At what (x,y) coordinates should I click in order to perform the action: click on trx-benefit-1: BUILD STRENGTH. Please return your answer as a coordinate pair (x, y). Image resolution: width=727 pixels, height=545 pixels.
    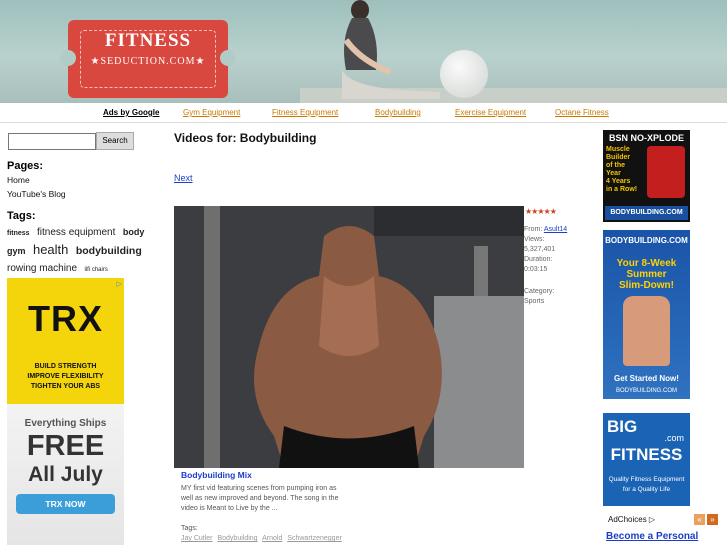
    Looking at the image, I should click on (65, 366).